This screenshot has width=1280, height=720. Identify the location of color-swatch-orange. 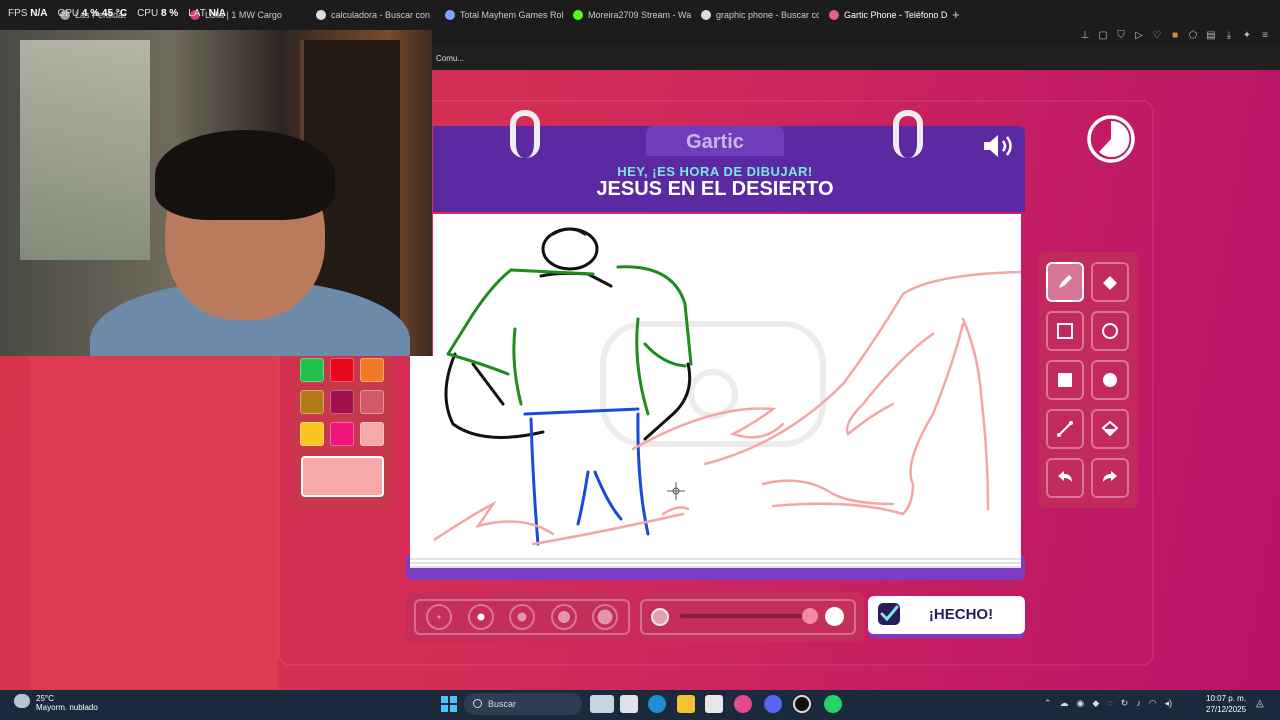
(372, 370).